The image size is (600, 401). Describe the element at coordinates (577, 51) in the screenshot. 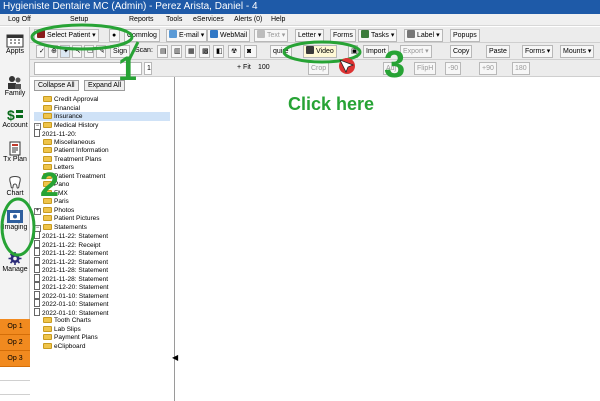

I see `mounts-dropdown: Mounts ▾` at that location.